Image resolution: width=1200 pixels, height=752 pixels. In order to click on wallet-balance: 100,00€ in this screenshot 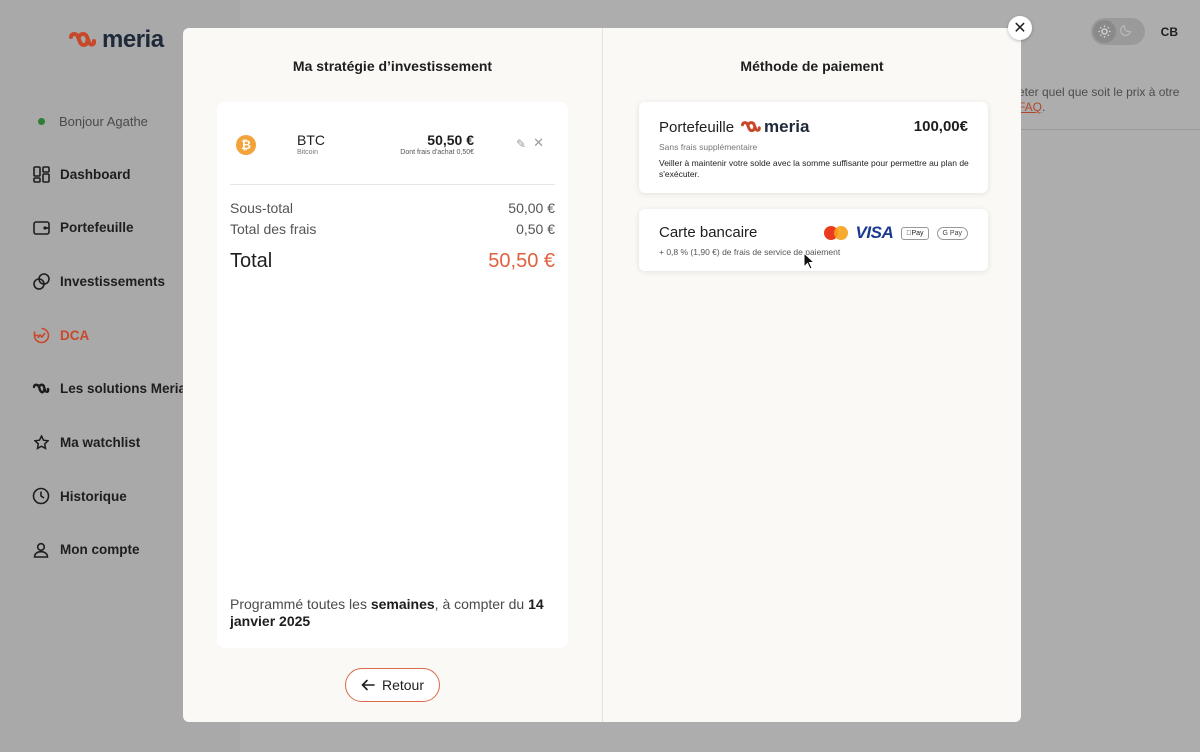, I will do `click(940, 126)`.